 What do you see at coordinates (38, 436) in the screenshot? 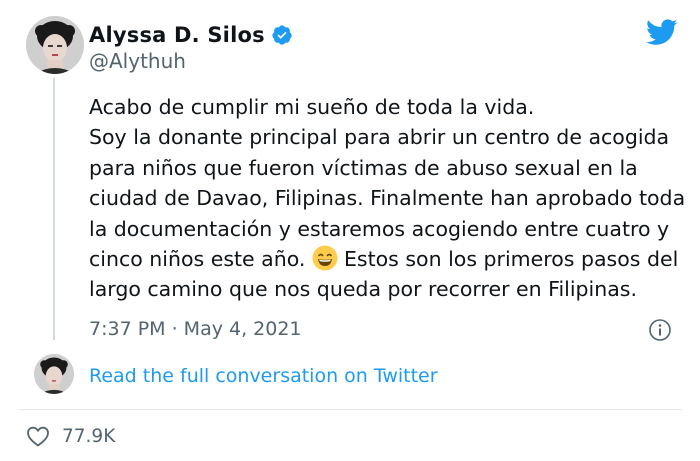
I see `heart-icon` at bounding box center [38, 436].